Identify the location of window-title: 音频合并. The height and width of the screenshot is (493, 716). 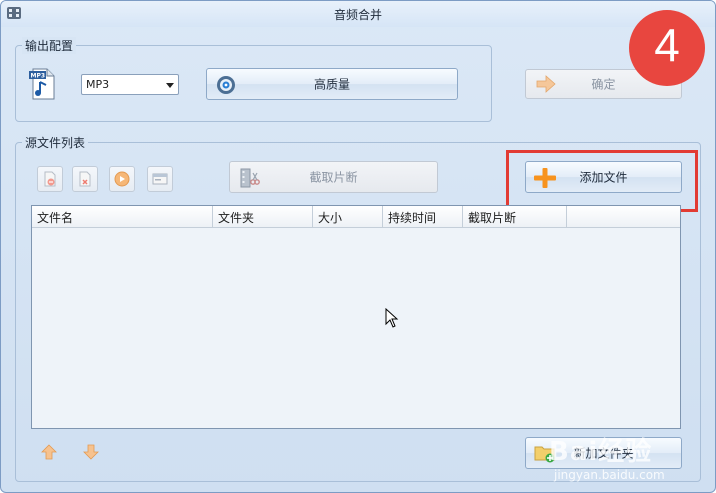
(357, 15).